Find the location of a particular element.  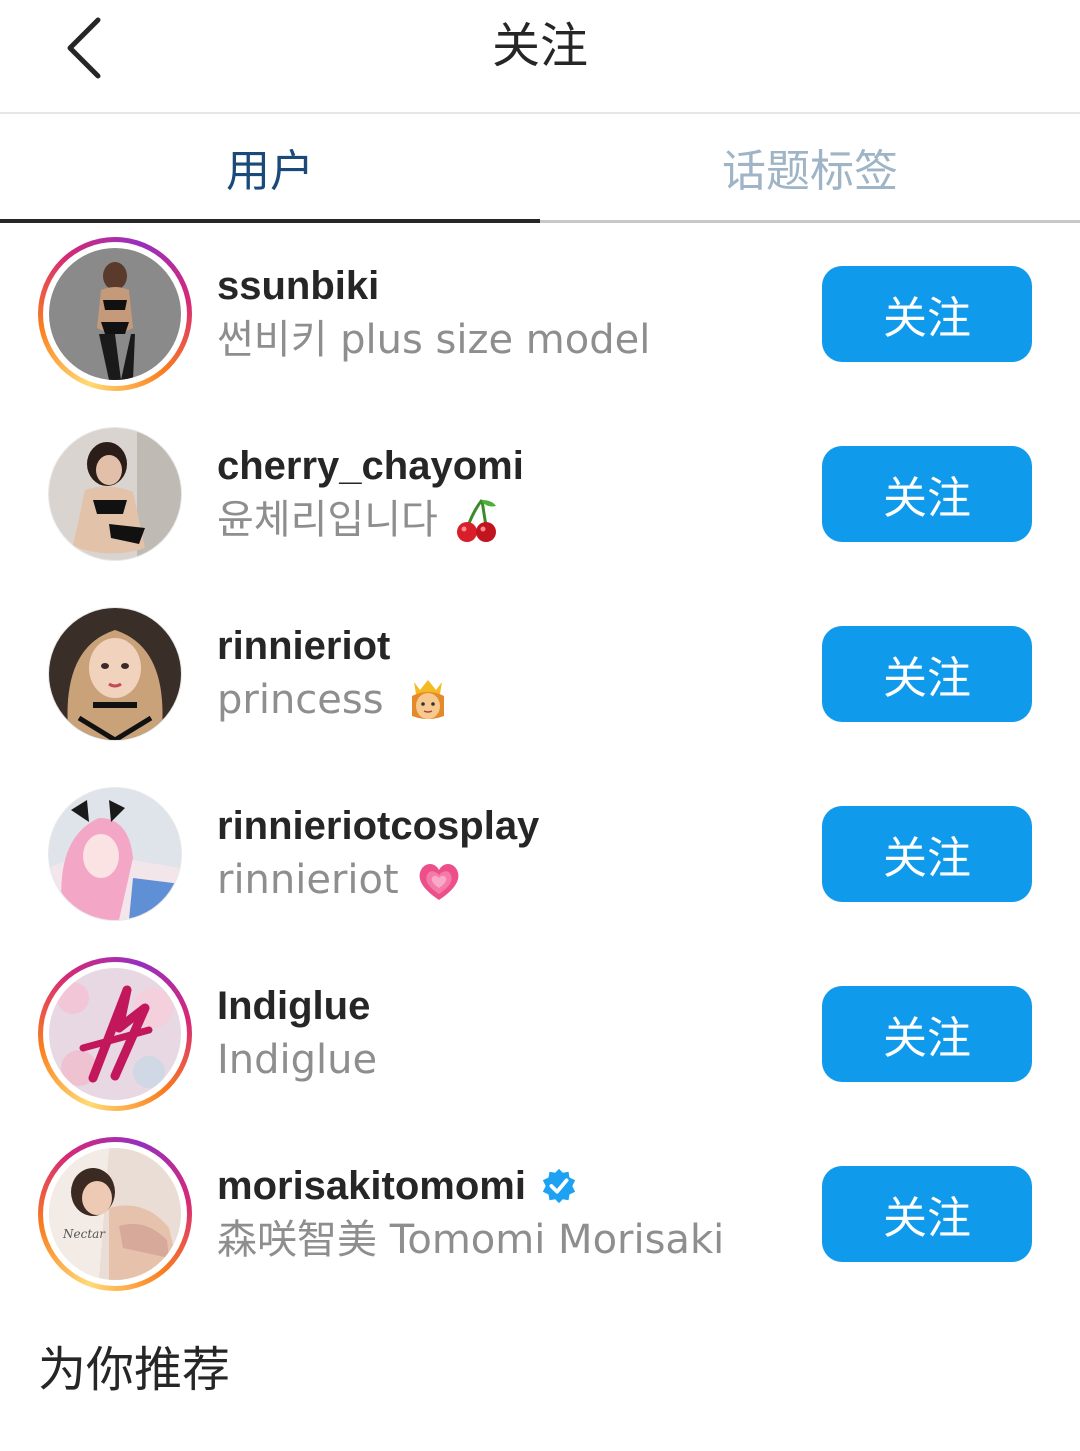

list-item: rinnieriotcosplay rinnieriot 关注 is located at coordinates (540, 854).